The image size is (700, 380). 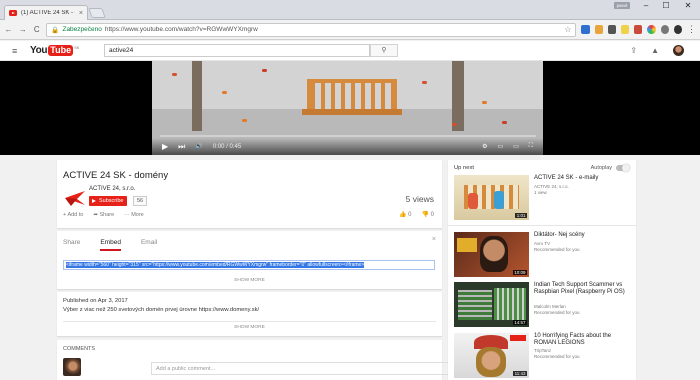 I want to click on search-button: ⚲, so click(x=384, y=50).